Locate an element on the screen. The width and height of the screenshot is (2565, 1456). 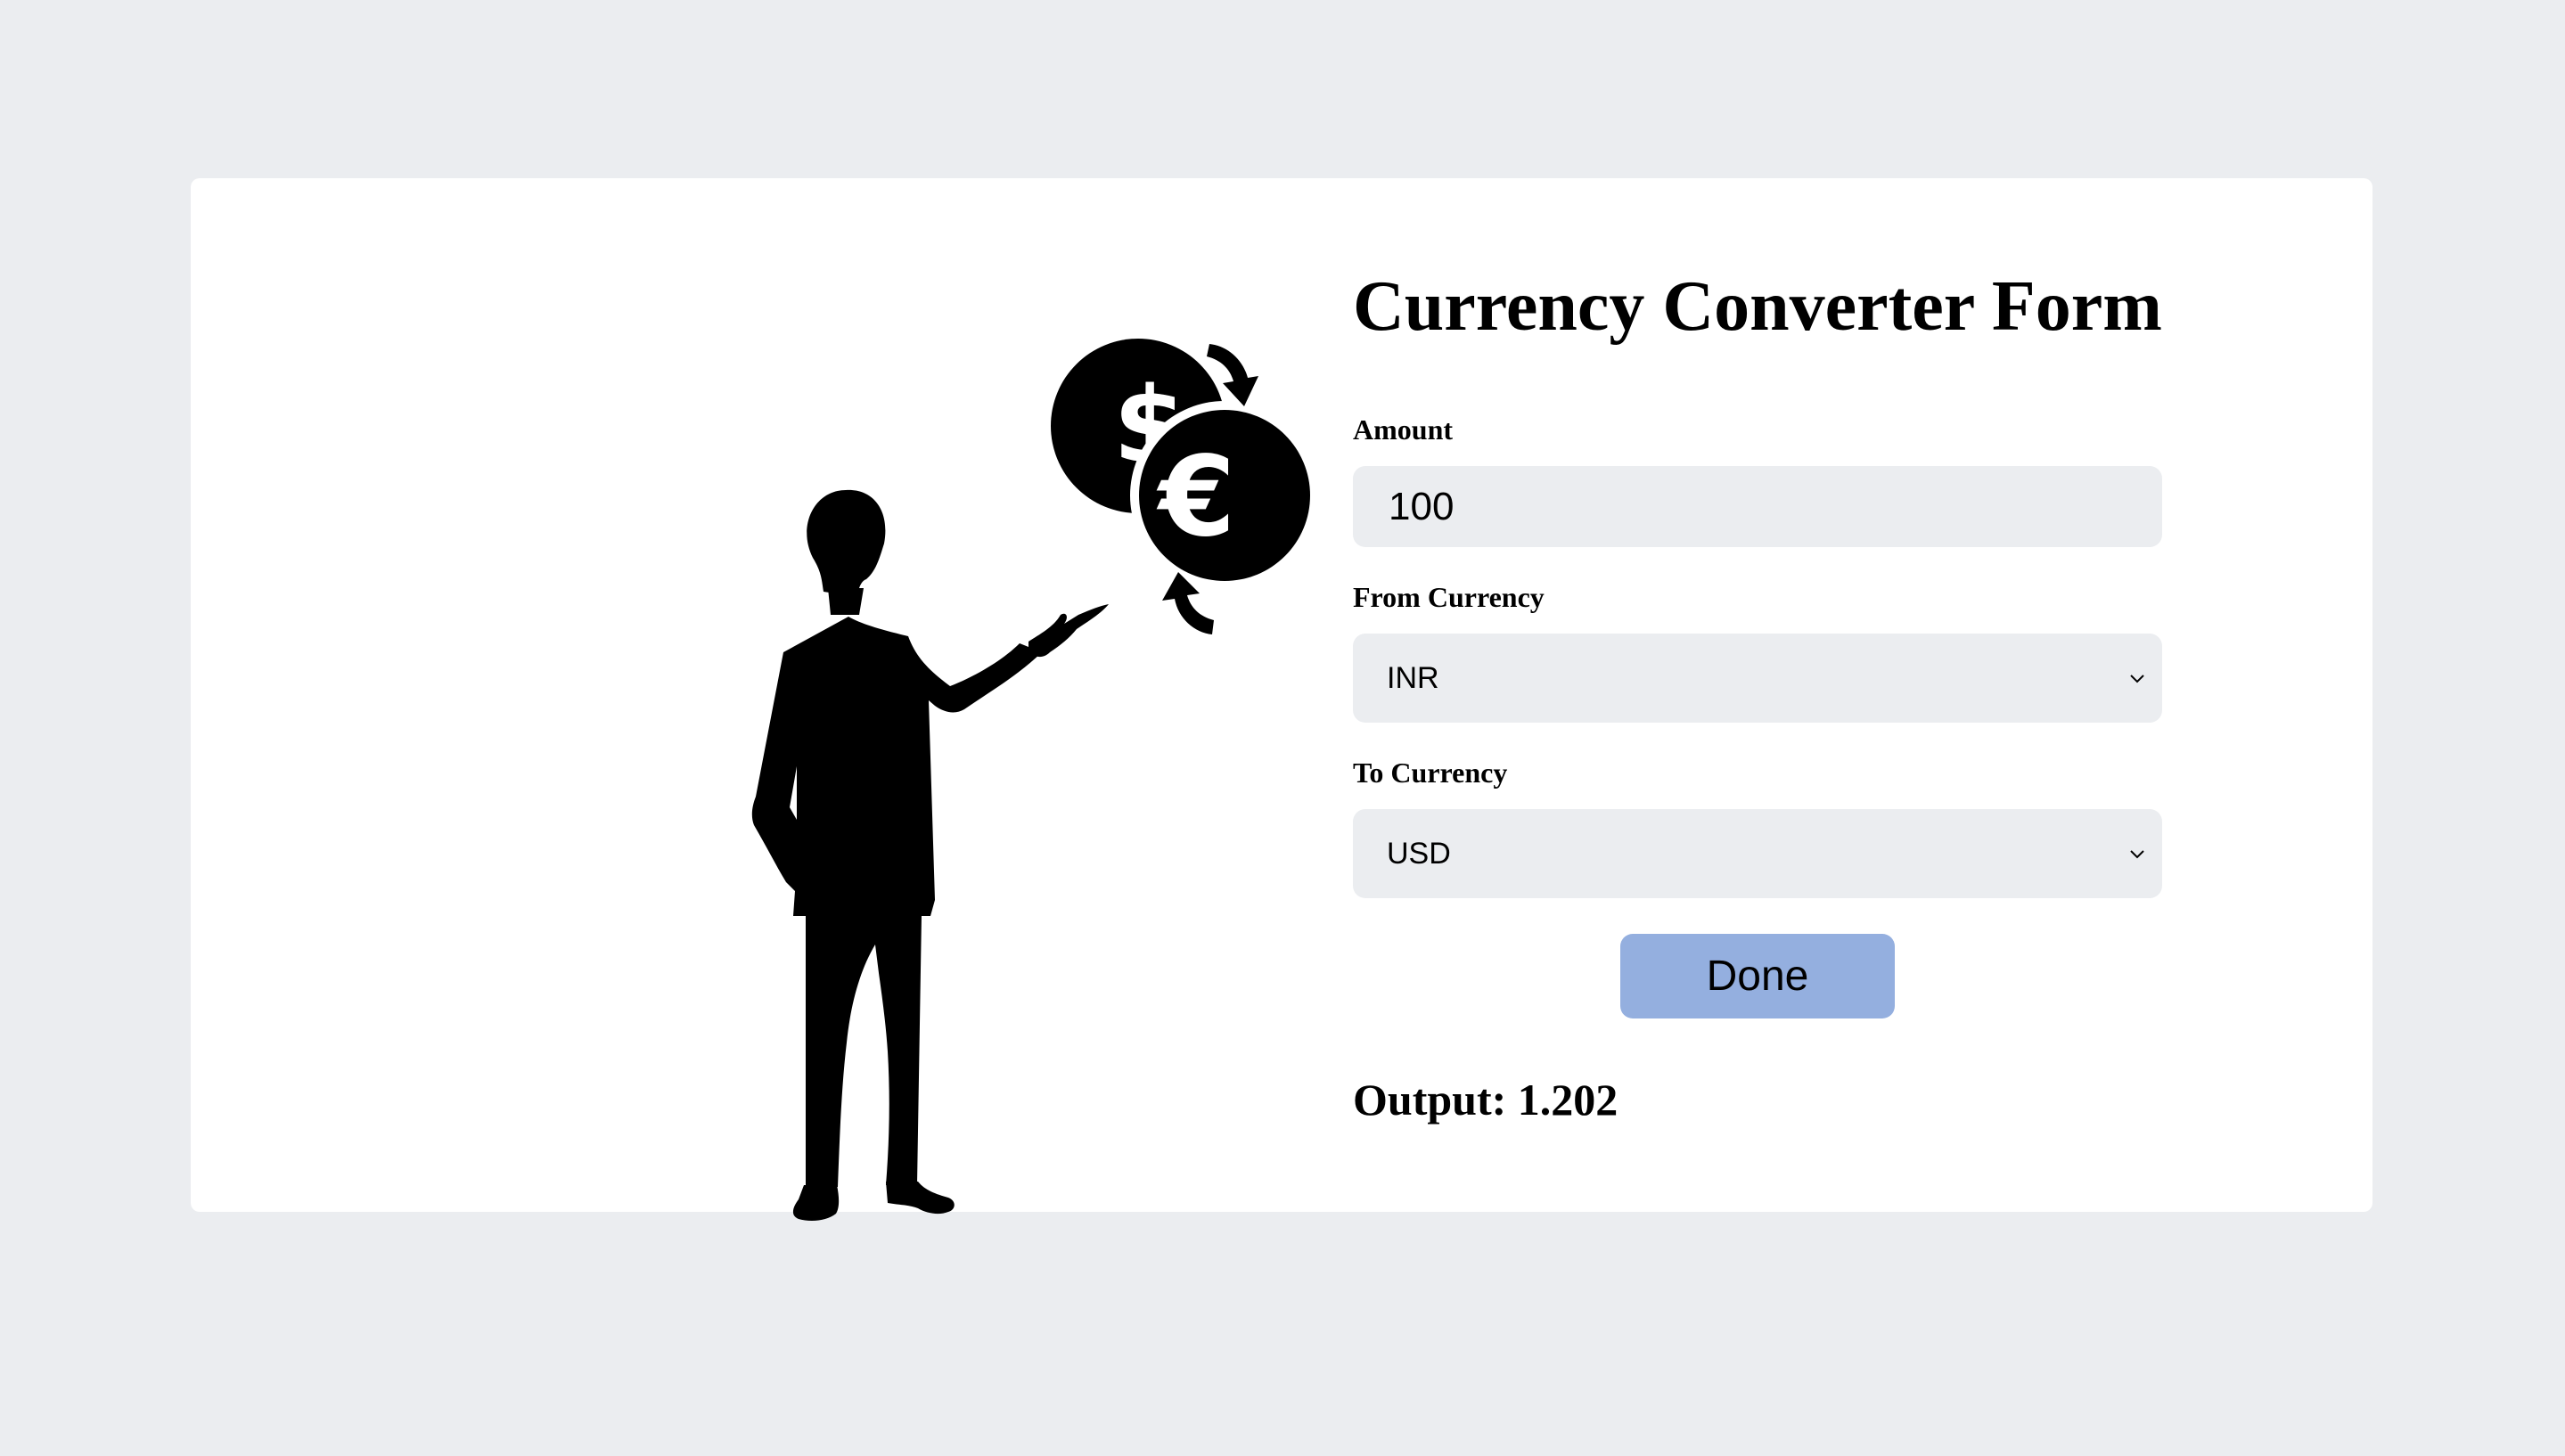
amount-input is located at coordinates (1757, 507).